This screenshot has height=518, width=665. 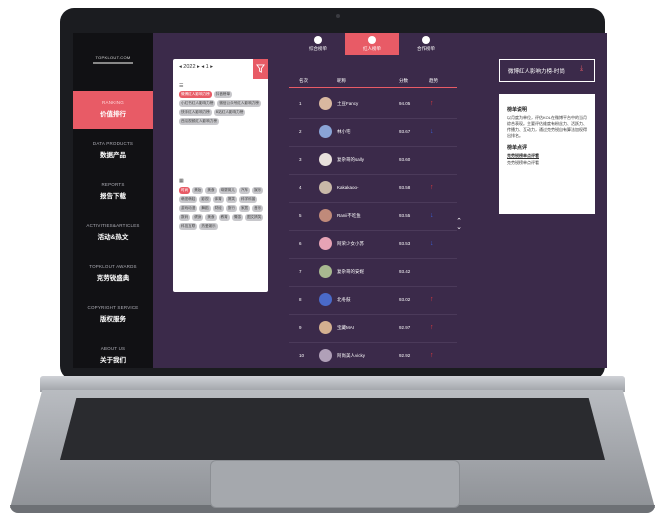 I want to click on row-score: 93.02, so click(x=405, y=299).